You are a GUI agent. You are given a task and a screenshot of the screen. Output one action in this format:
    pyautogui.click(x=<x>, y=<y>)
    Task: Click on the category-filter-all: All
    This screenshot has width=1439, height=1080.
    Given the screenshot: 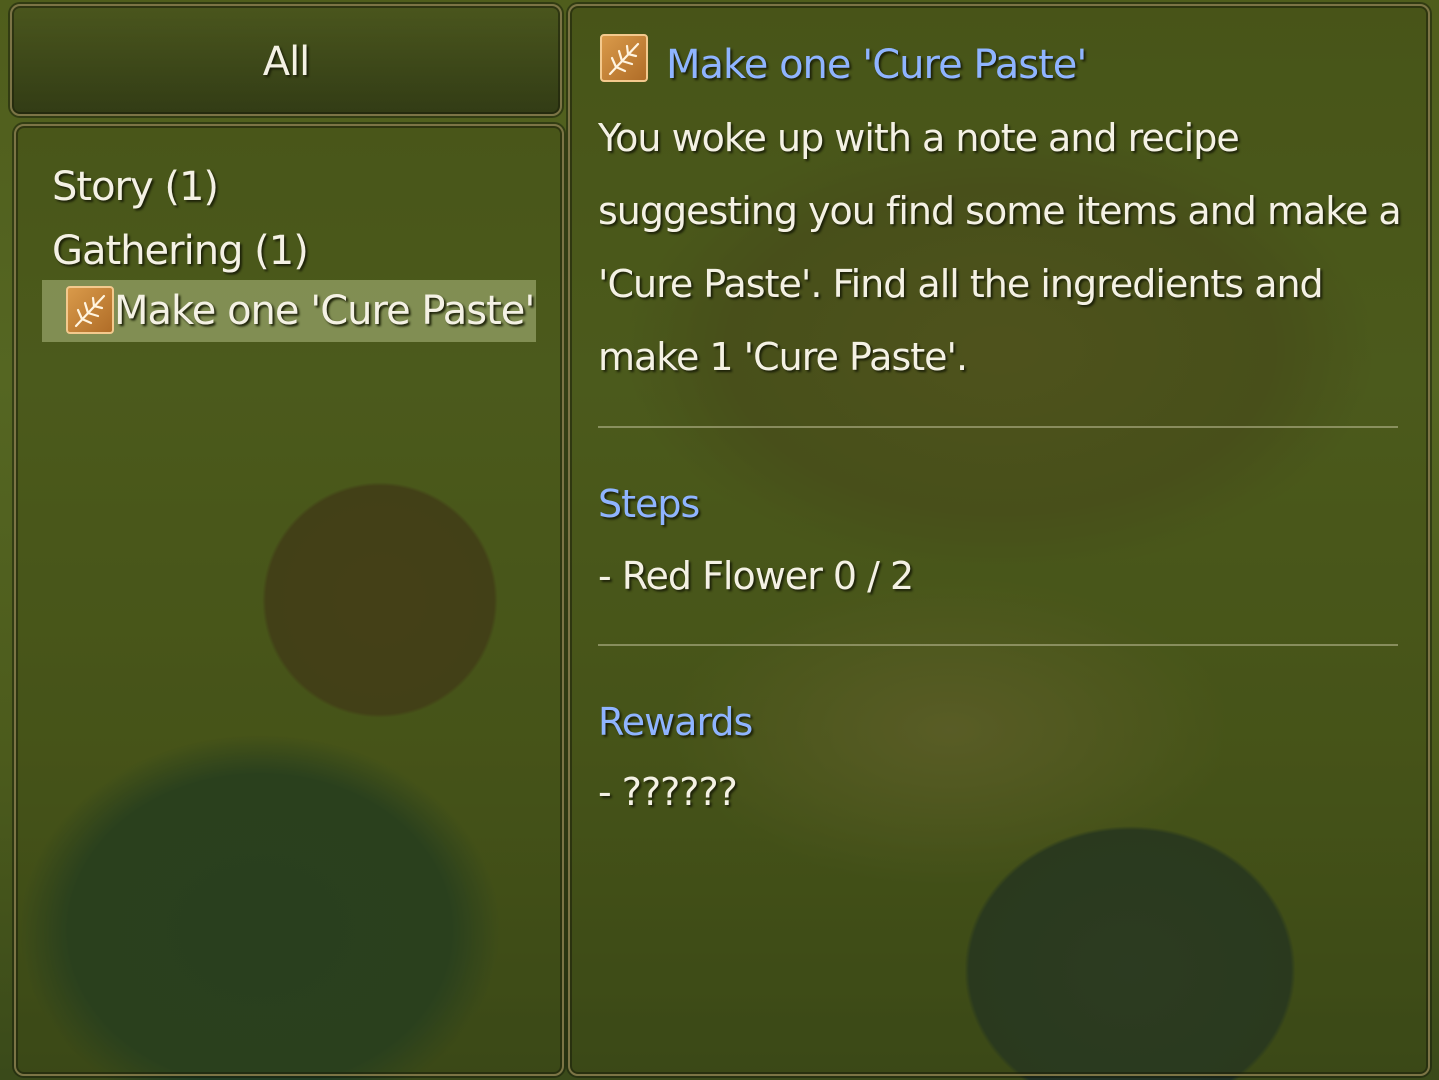 What is the action you would take?
    pyautogui.click(x=286, y=62)
    